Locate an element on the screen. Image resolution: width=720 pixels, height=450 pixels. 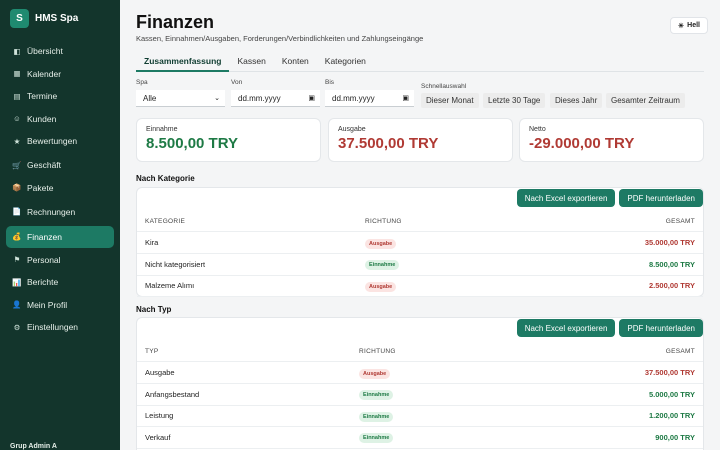
net-label: Netto is located at coordinates (537, 129).